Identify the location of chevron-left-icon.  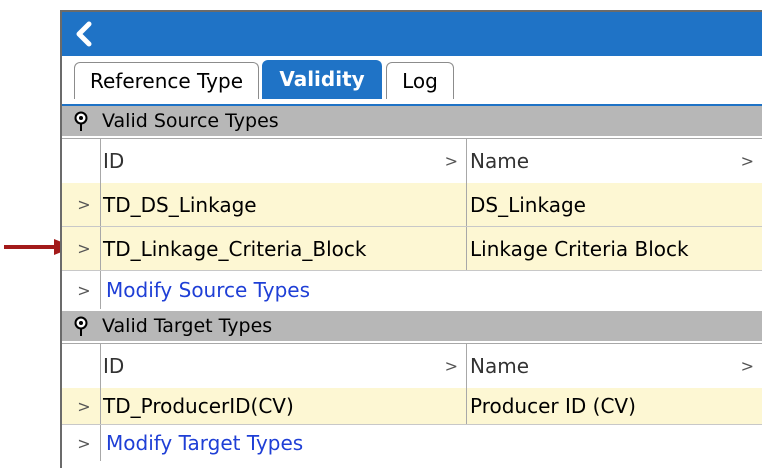
(84, 34).